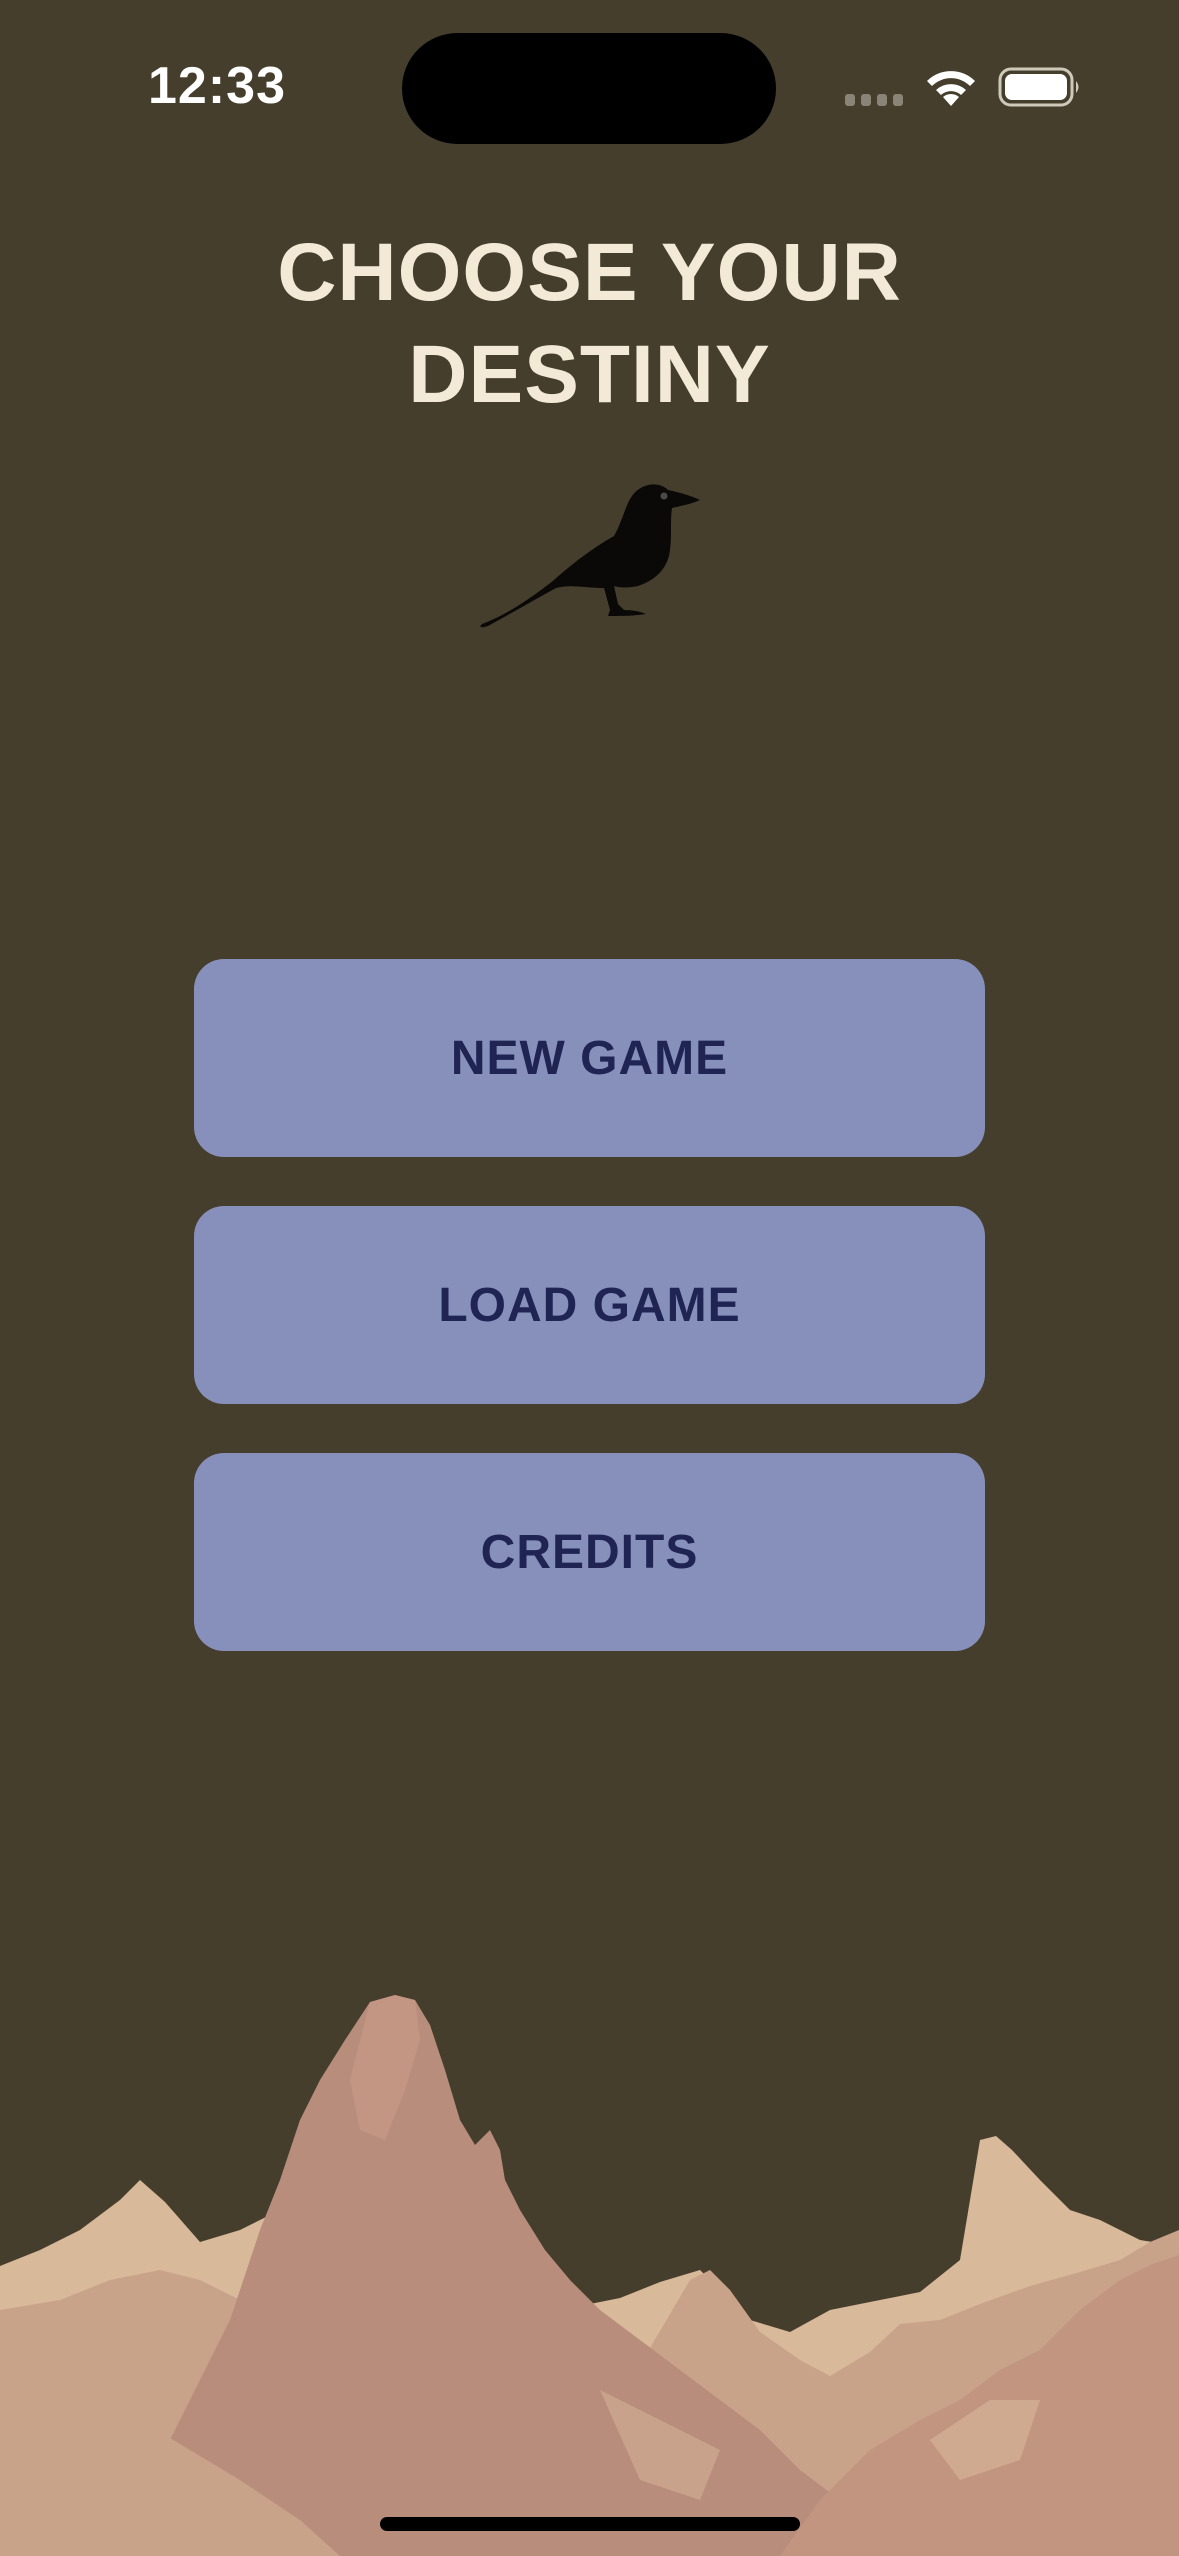 The image size is (1179, 2556). What do you see at coordinates (590, 556) in the screenshot?
I see `crow-icon` at bounding box center [590, 556].